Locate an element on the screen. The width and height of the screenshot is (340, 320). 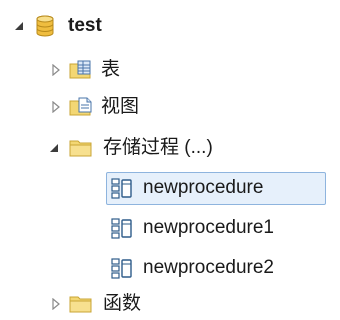
tree-node-procedure: newprocedure is located at coordinates (165, 188).